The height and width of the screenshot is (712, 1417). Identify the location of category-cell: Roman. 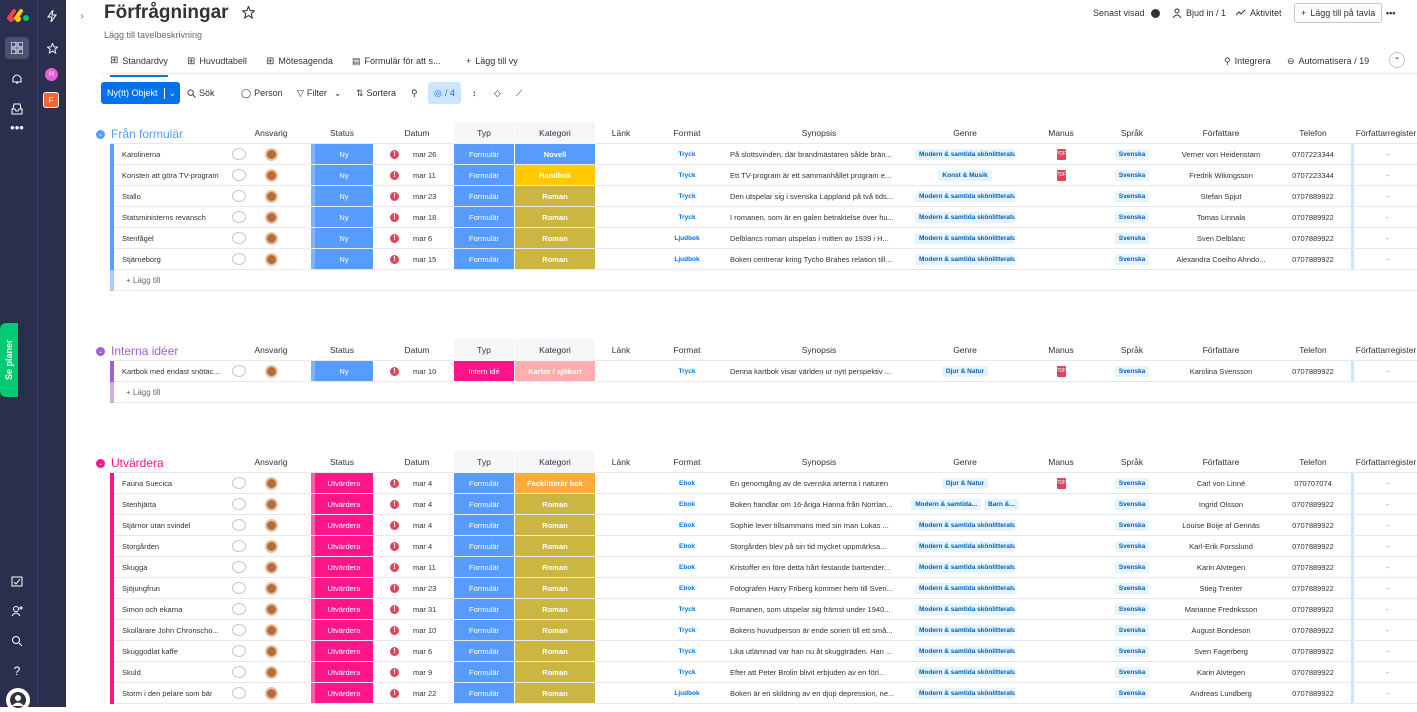
(555, 672).